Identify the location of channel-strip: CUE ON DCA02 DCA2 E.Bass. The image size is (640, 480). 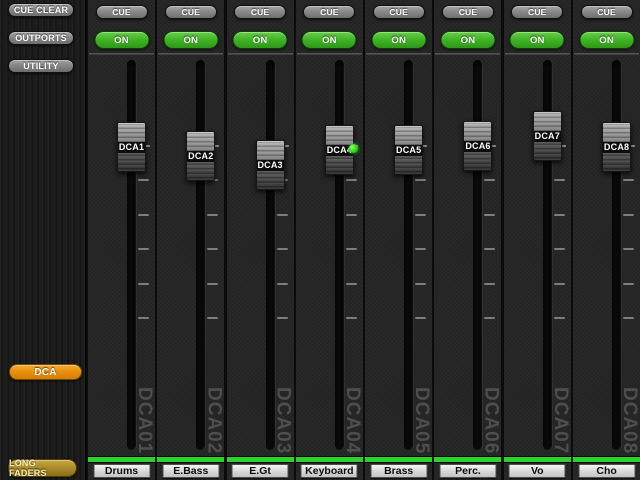
(191, 240).